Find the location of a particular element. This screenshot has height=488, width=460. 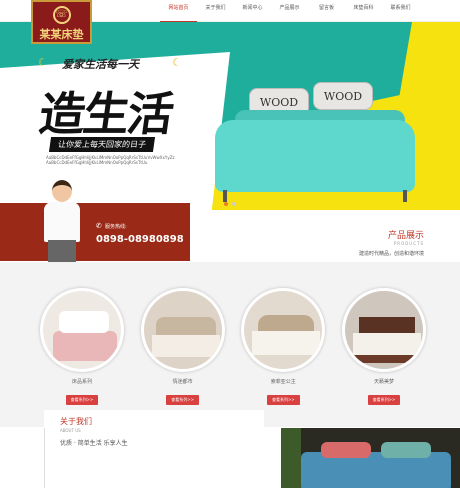

site-logo: ☏ 某某床垫 is located at coordinates (61, 22).